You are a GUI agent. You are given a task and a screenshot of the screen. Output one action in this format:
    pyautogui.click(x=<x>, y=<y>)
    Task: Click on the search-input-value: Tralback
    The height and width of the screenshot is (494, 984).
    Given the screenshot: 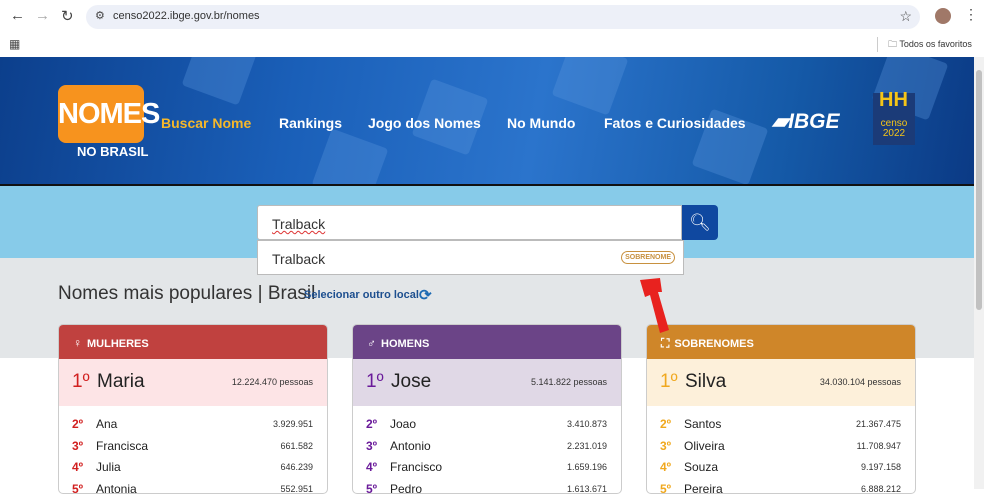 What is the action you would take?
    pyautogui.click(x=298, y=224)
    